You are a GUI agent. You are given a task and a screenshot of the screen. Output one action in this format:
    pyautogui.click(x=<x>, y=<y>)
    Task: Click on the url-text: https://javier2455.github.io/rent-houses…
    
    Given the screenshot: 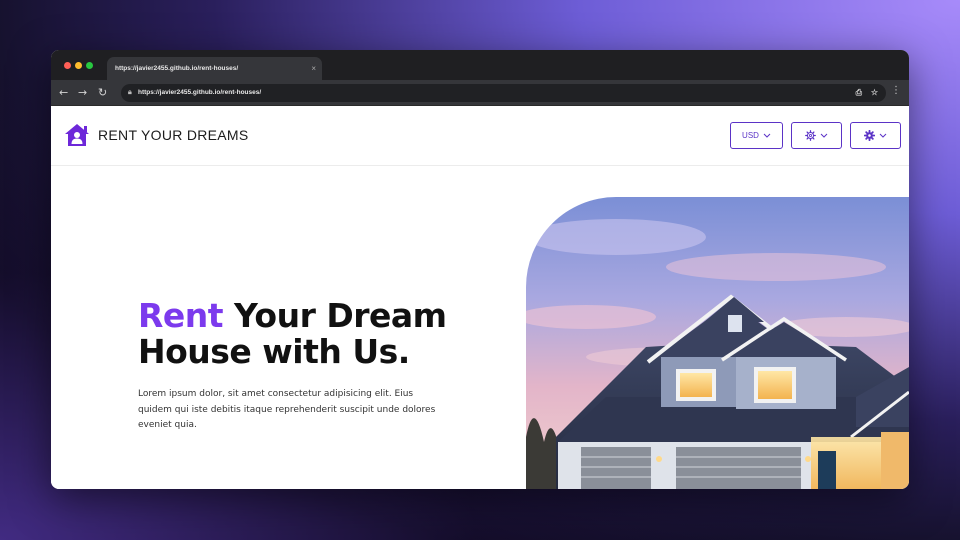 What is the action you would take?
    pyautogui.click(x=200, y=92)
    